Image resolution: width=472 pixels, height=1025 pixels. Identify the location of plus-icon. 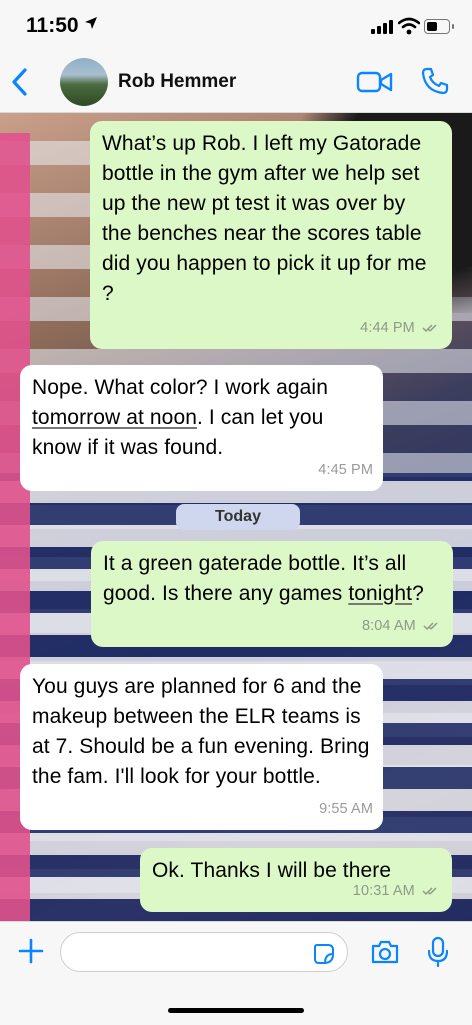
(31, 951).